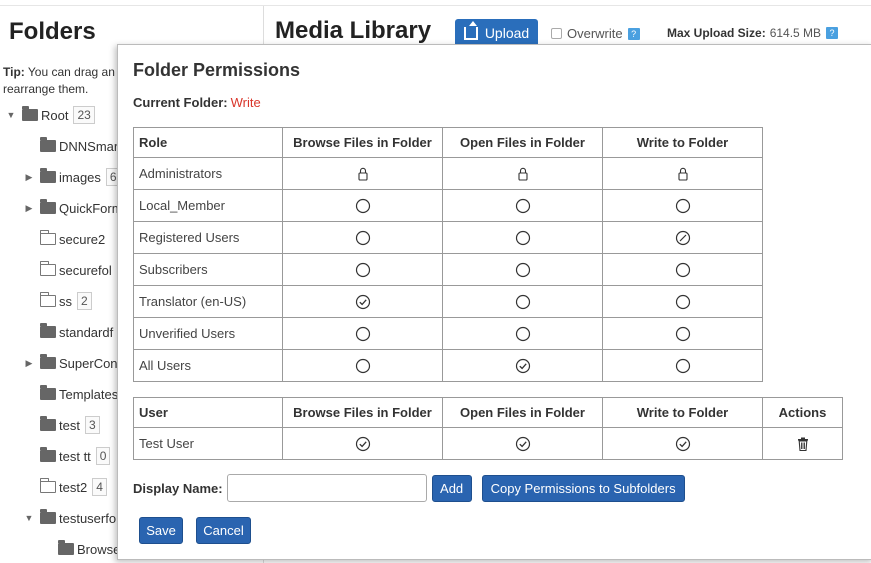 The image size is (871, 563). What do you see at coordinates (89, 394) in the screenshot?
I see `folder-label: Templates` at bounding box center [89, 394].